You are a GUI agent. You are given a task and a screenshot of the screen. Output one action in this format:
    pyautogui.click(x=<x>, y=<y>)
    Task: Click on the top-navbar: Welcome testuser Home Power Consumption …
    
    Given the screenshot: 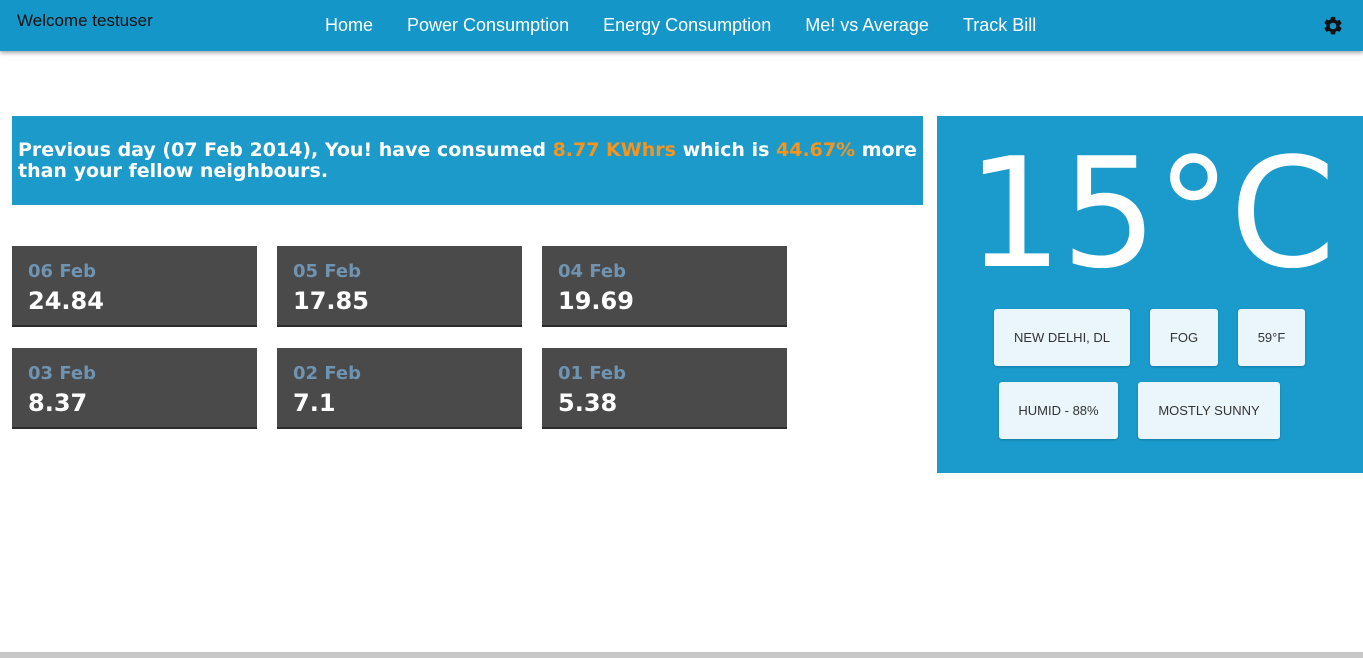 What is the action you would take?
    pyautogui.click(x=681, y=25)
    